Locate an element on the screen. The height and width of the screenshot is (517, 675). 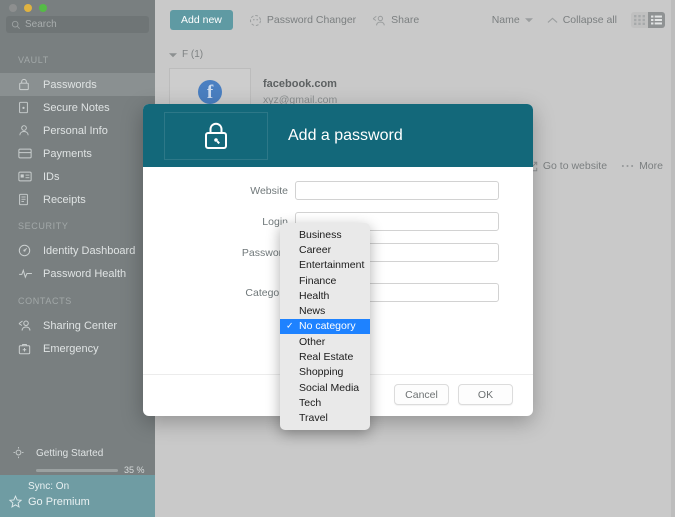
dropdown-option-real-estate: Real Estate is located at coordinates (325, 356).